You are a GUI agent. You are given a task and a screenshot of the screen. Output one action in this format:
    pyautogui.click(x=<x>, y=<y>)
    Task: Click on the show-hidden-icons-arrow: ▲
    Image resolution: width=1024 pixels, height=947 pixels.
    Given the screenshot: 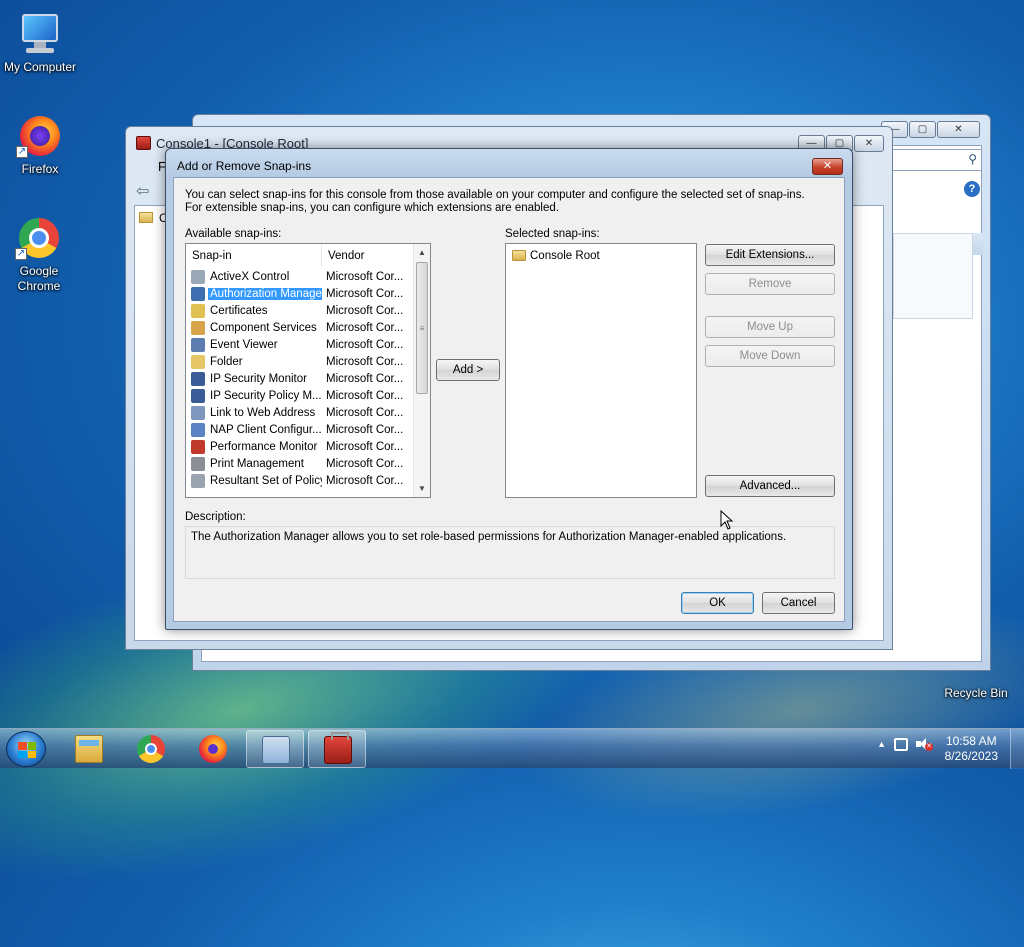 What is the action you would take?
    pyautogui.click(x=881, y=744)
    